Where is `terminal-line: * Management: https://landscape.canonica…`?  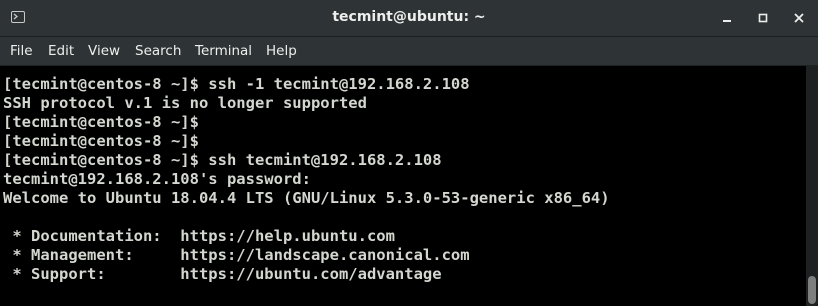
terminal-line: * Management: https://landscape.canonica… is located at coordinates (236, 255).